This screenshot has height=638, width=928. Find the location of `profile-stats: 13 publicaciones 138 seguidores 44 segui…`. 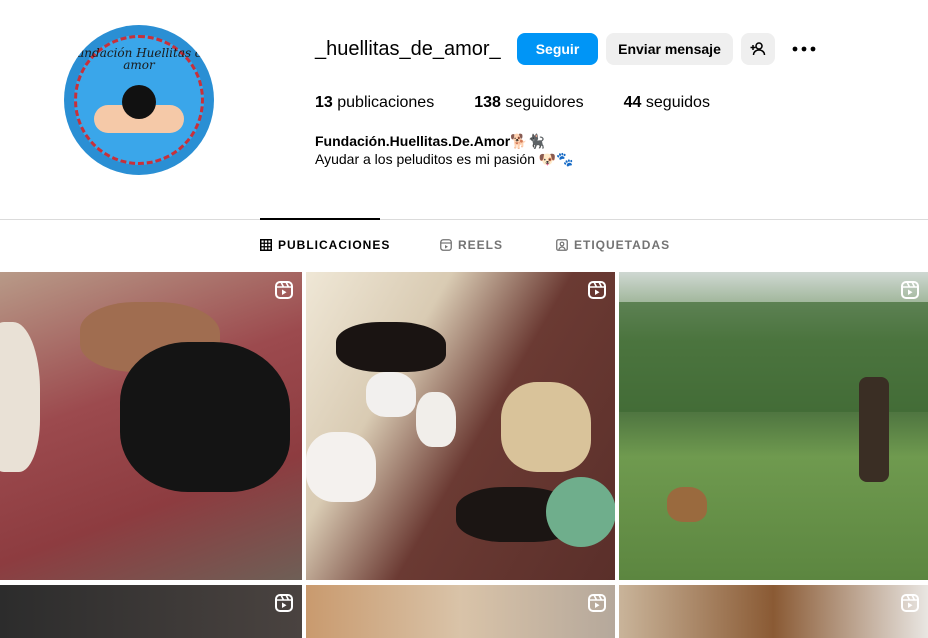

profile-stats: 13 publicaciones 138 seguidores 44 segui… is located at coordinates (532, 103).